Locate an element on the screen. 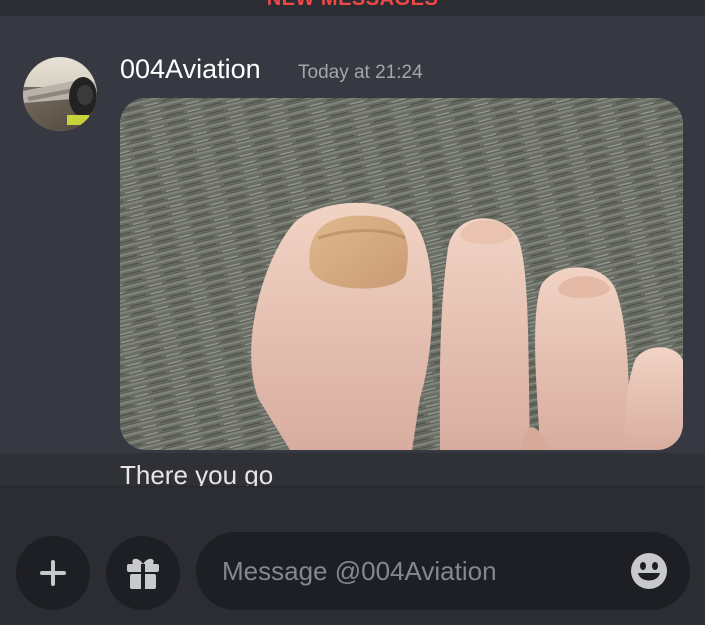 This screenshot has width=705, height=625. message-text: There you go is located at coordinates (197, 473).